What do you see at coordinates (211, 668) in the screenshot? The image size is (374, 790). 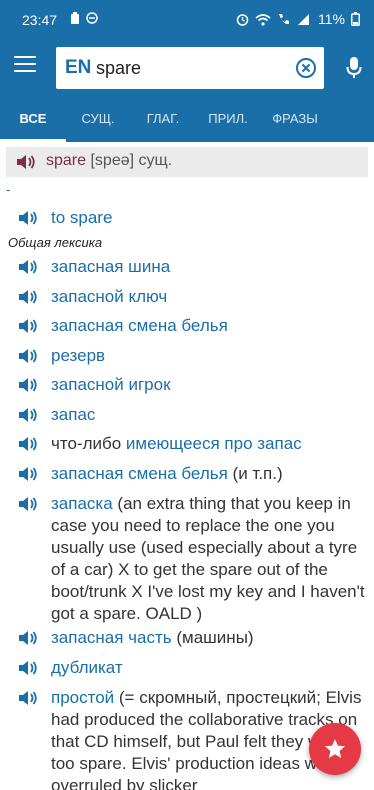 I see `translation-text: дубликат` at bounding box center [211, 668].